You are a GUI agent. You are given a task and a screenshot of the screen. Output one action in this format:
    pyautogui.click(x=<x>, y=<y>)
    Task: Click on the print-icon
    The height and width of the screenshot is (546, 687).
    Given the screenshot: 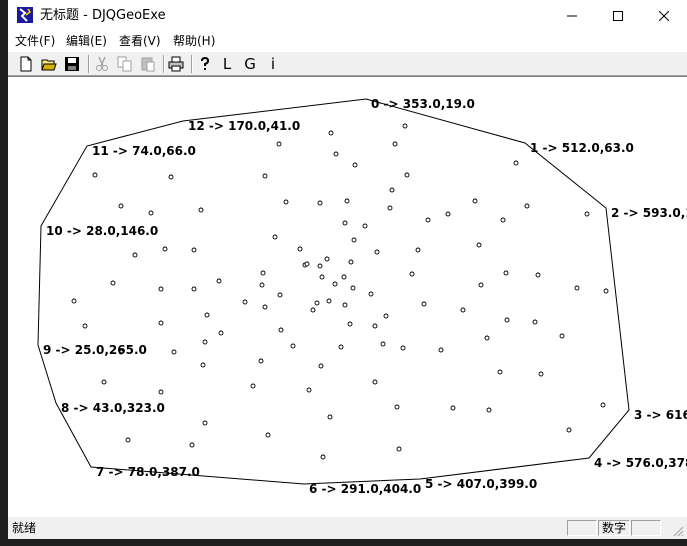 What is the action you would take?
    pyautogui.click(x=176, y=64)
    